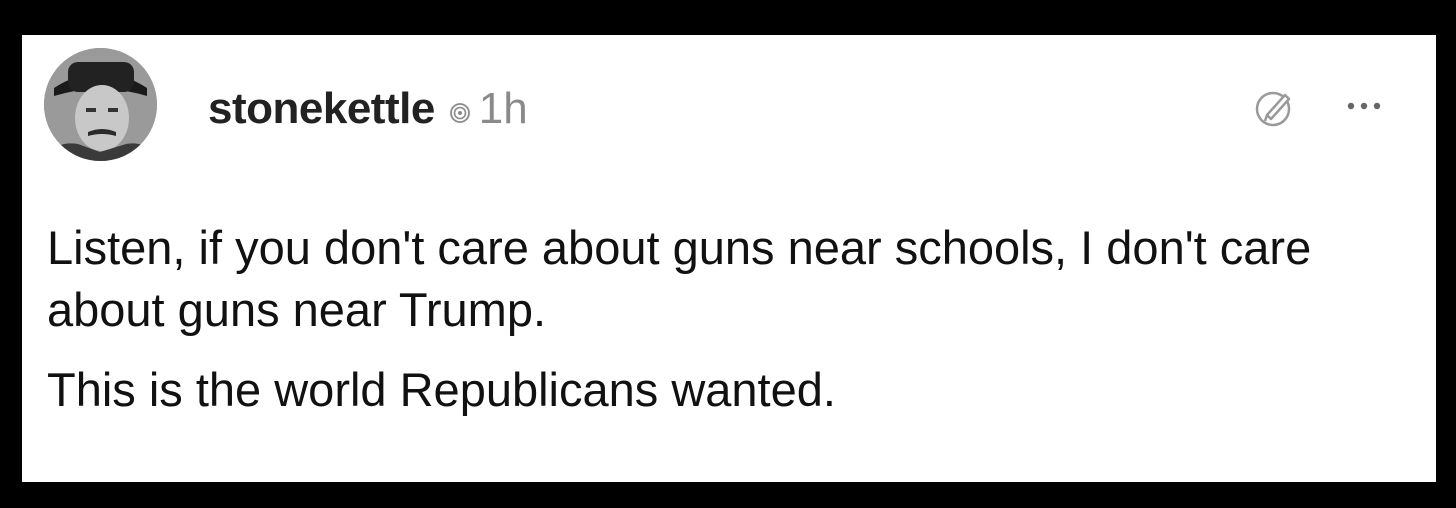  I want to click on timestamp: 1h, so click(503, 108).